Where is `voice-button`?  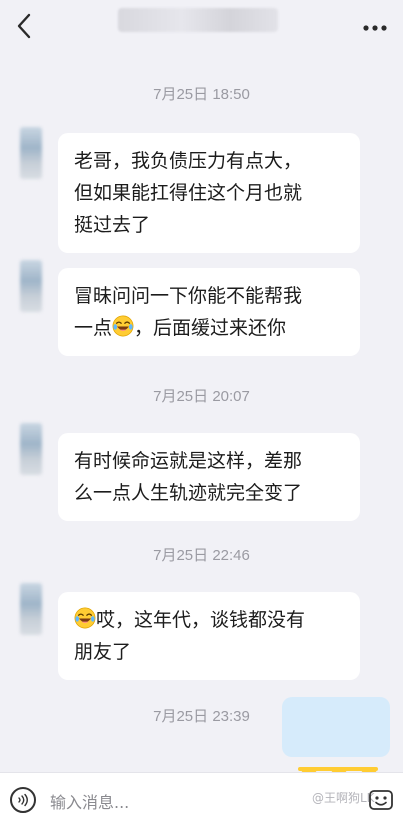 voice-button is located at coordinates (23, 800).